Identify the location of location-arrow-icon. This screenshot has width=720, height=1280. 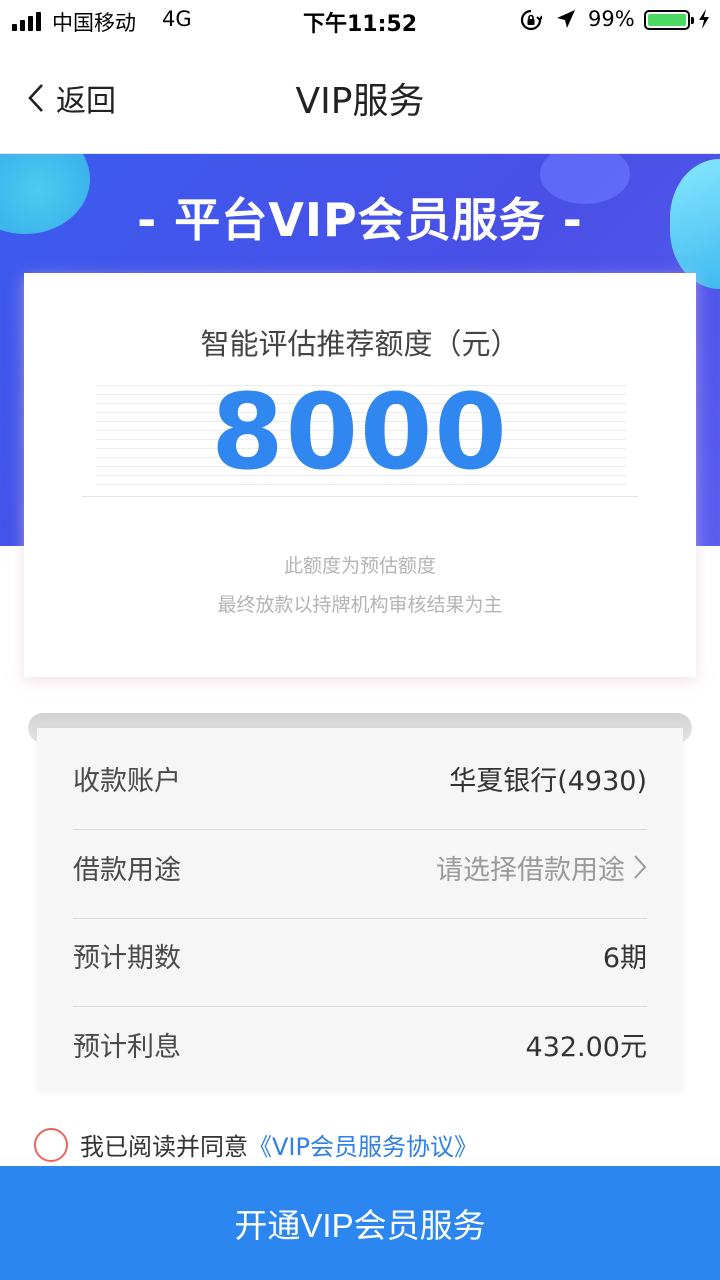
(566, 19).